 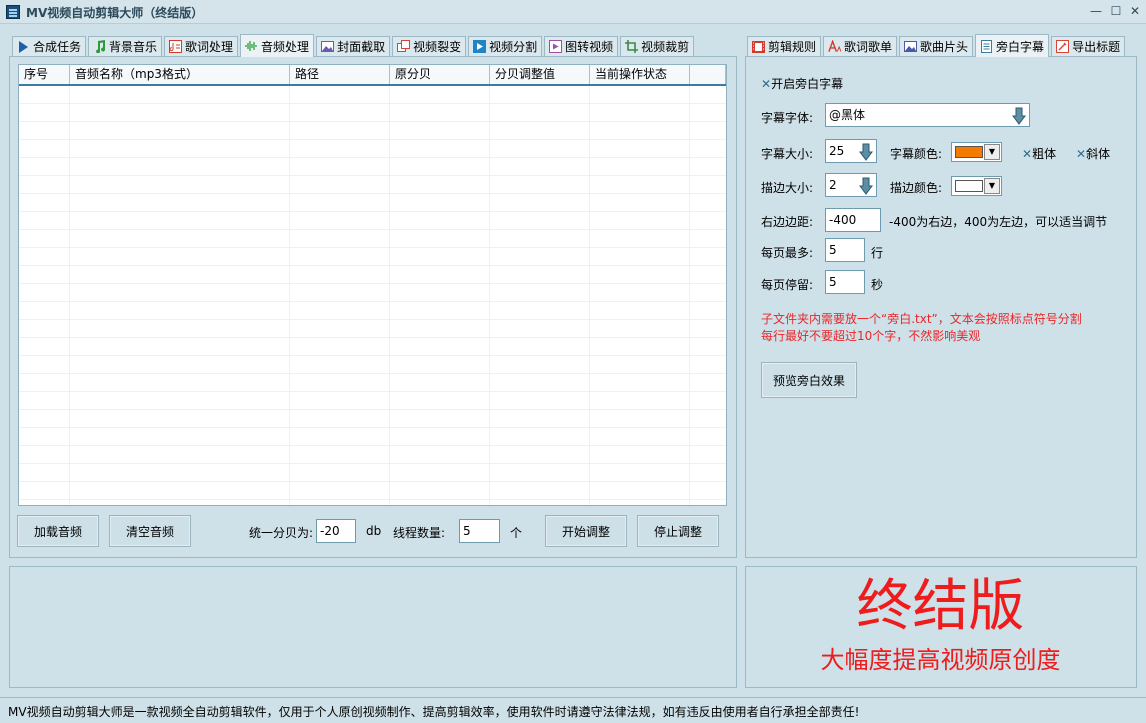 I want to click on stroke-color-label: 描边颜色:, so click(x=916, y=188).